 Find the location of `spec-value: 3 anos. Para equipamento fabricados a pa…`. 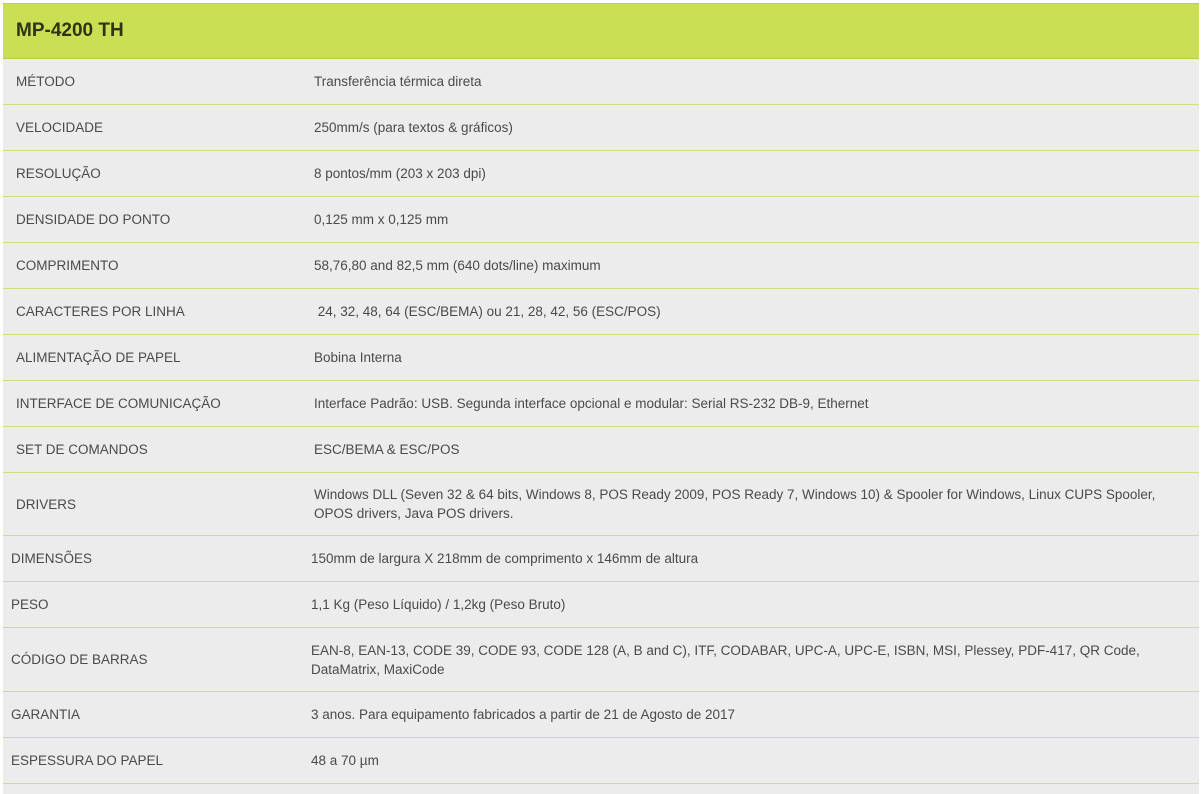

spec-value: 3 anos. Para equipamento fabricados a pa… is located at coordinates (523, 714).